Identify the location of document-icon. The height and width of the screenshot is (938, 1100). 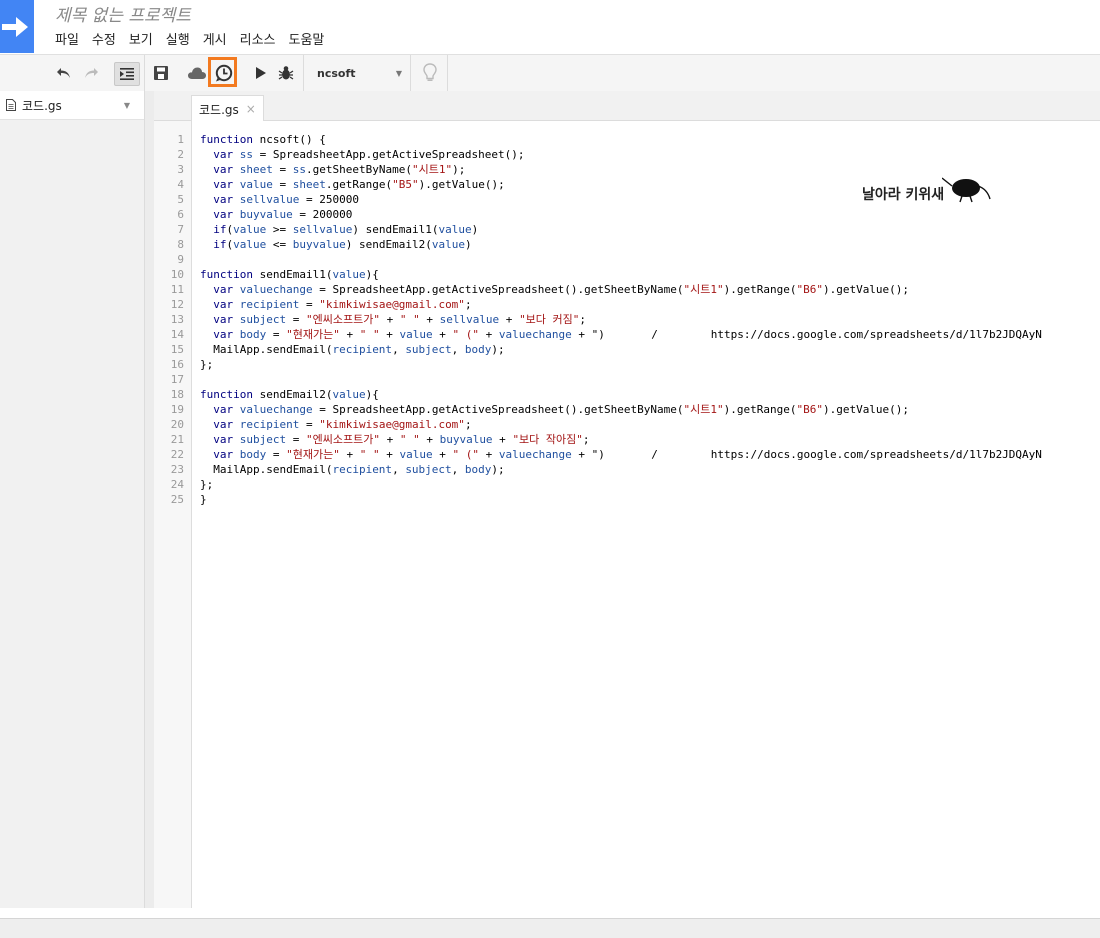
(11, 105).